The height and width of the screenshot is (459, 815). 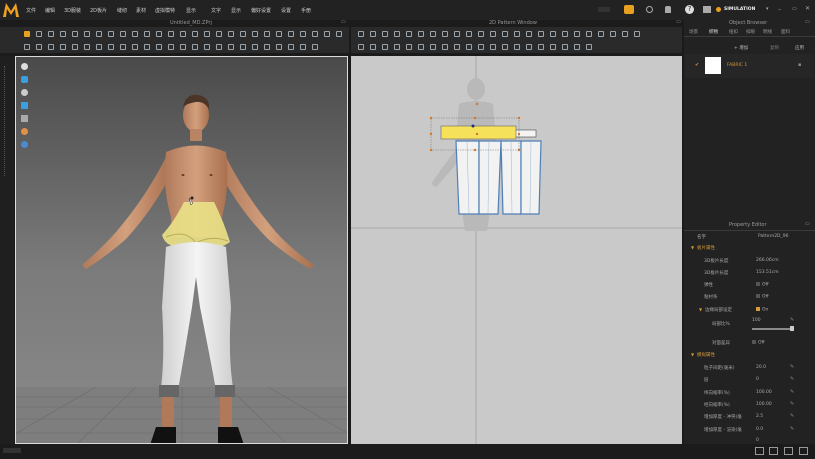 I want to click on tab-scene: 场景, so click(x=693, y=32).